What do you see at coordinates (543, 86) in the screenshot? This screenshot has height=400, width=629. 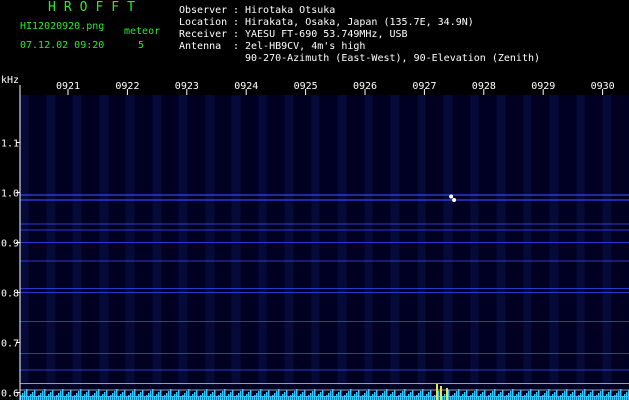 I see `x-tick-label: 0929` at bounding box center [543, 86].